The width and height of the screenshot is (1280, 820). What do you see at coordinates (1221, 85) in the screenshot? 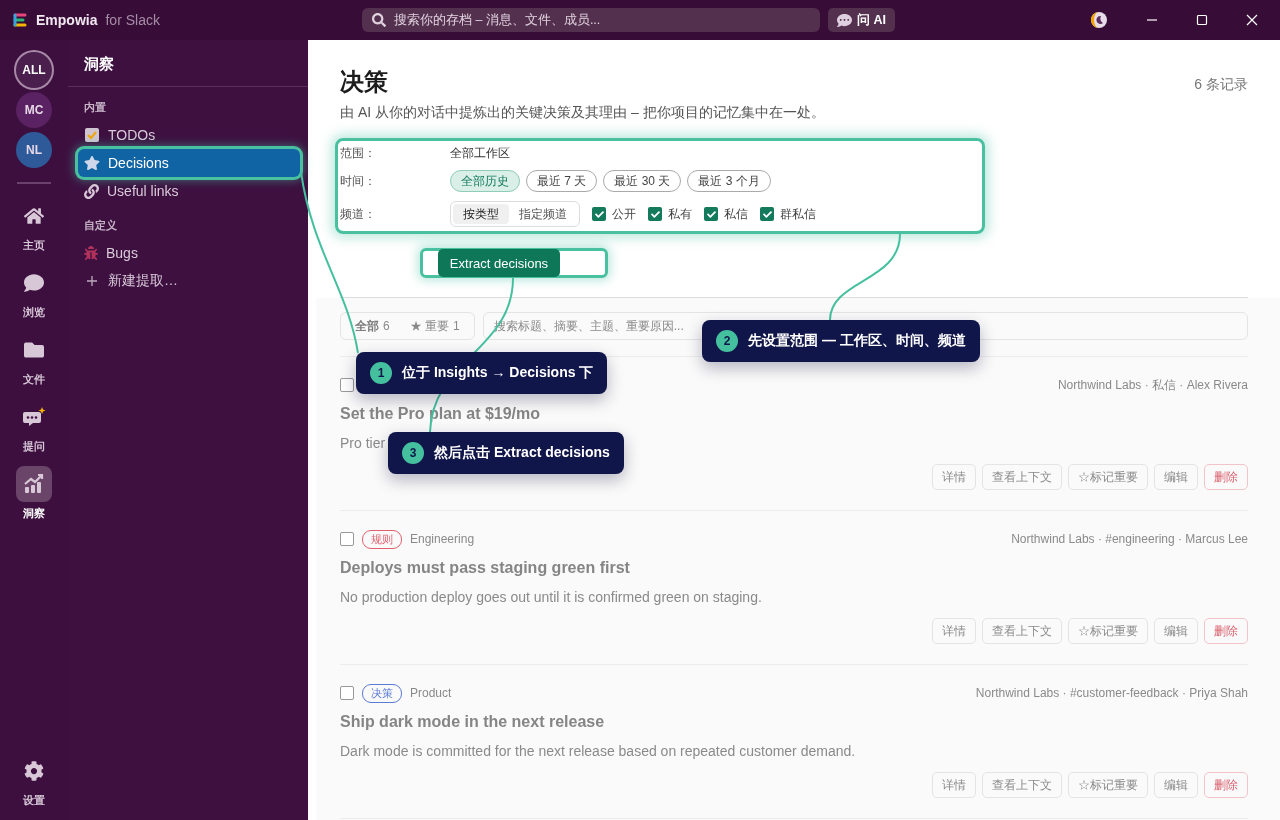
I see `record-count: 6 条记录` at bounding box center [1221, 85].